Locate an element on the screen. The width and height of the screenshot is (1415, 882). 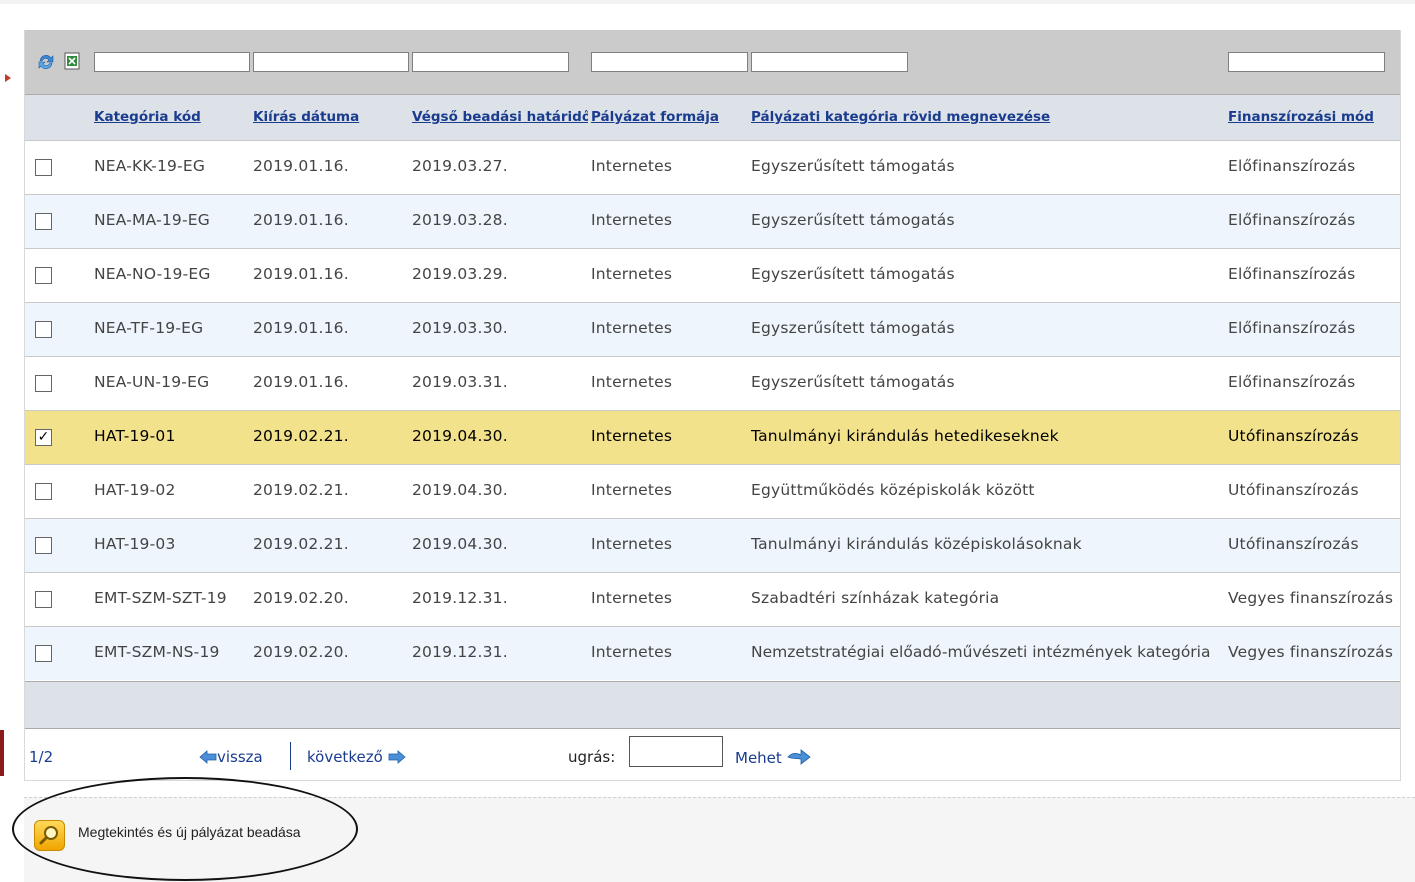
next-link: következő is located at coordinates (356, 757).